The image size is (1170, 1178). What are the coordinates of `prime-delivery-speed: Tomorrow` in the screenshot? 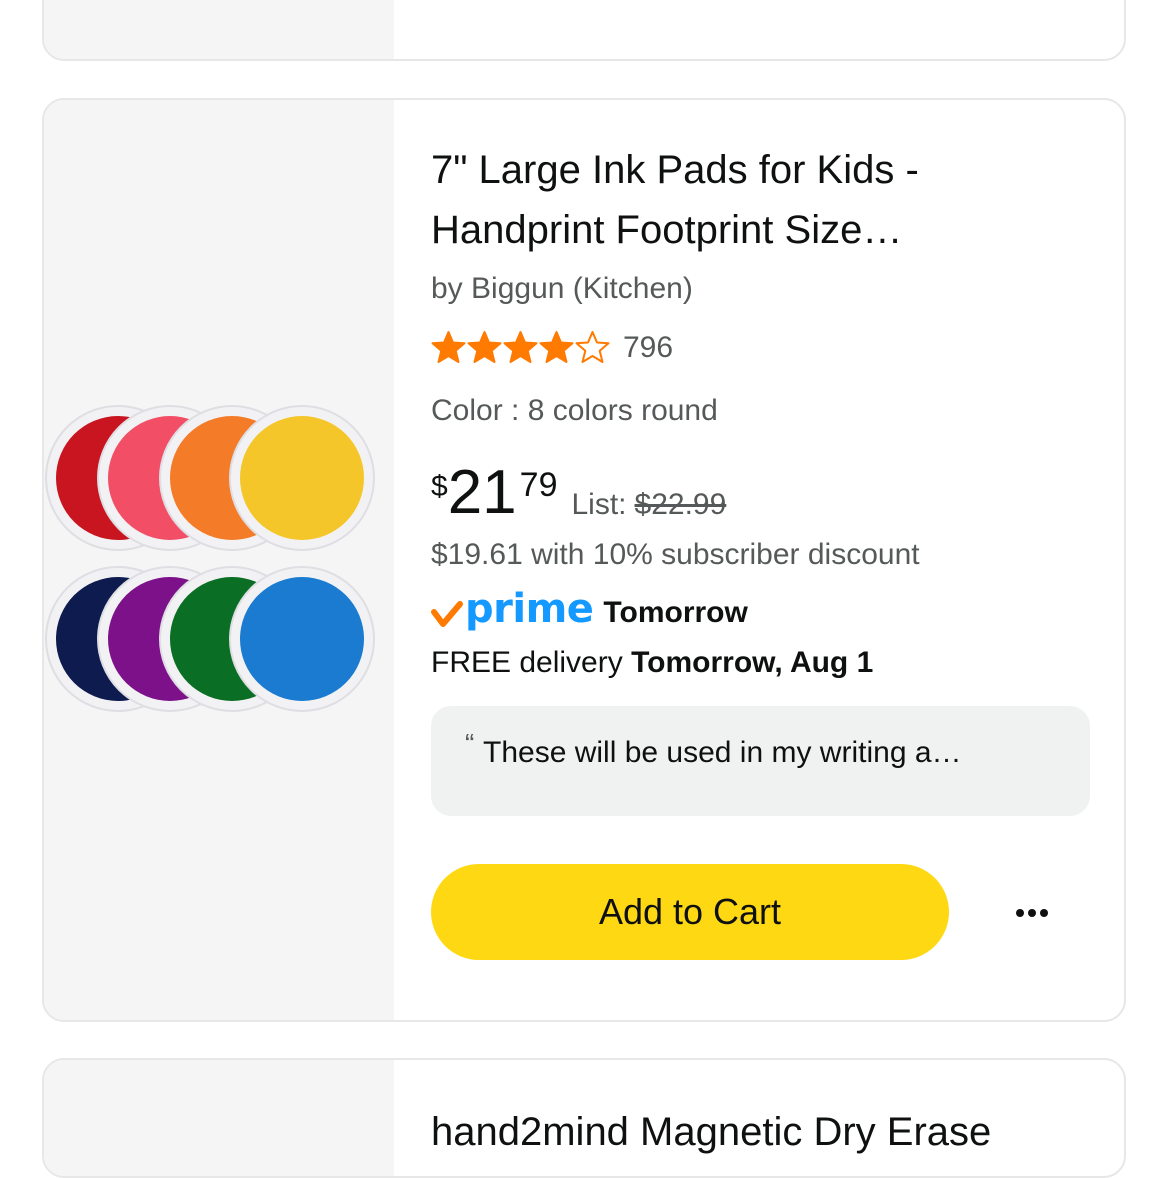 It's located at (675, 612).